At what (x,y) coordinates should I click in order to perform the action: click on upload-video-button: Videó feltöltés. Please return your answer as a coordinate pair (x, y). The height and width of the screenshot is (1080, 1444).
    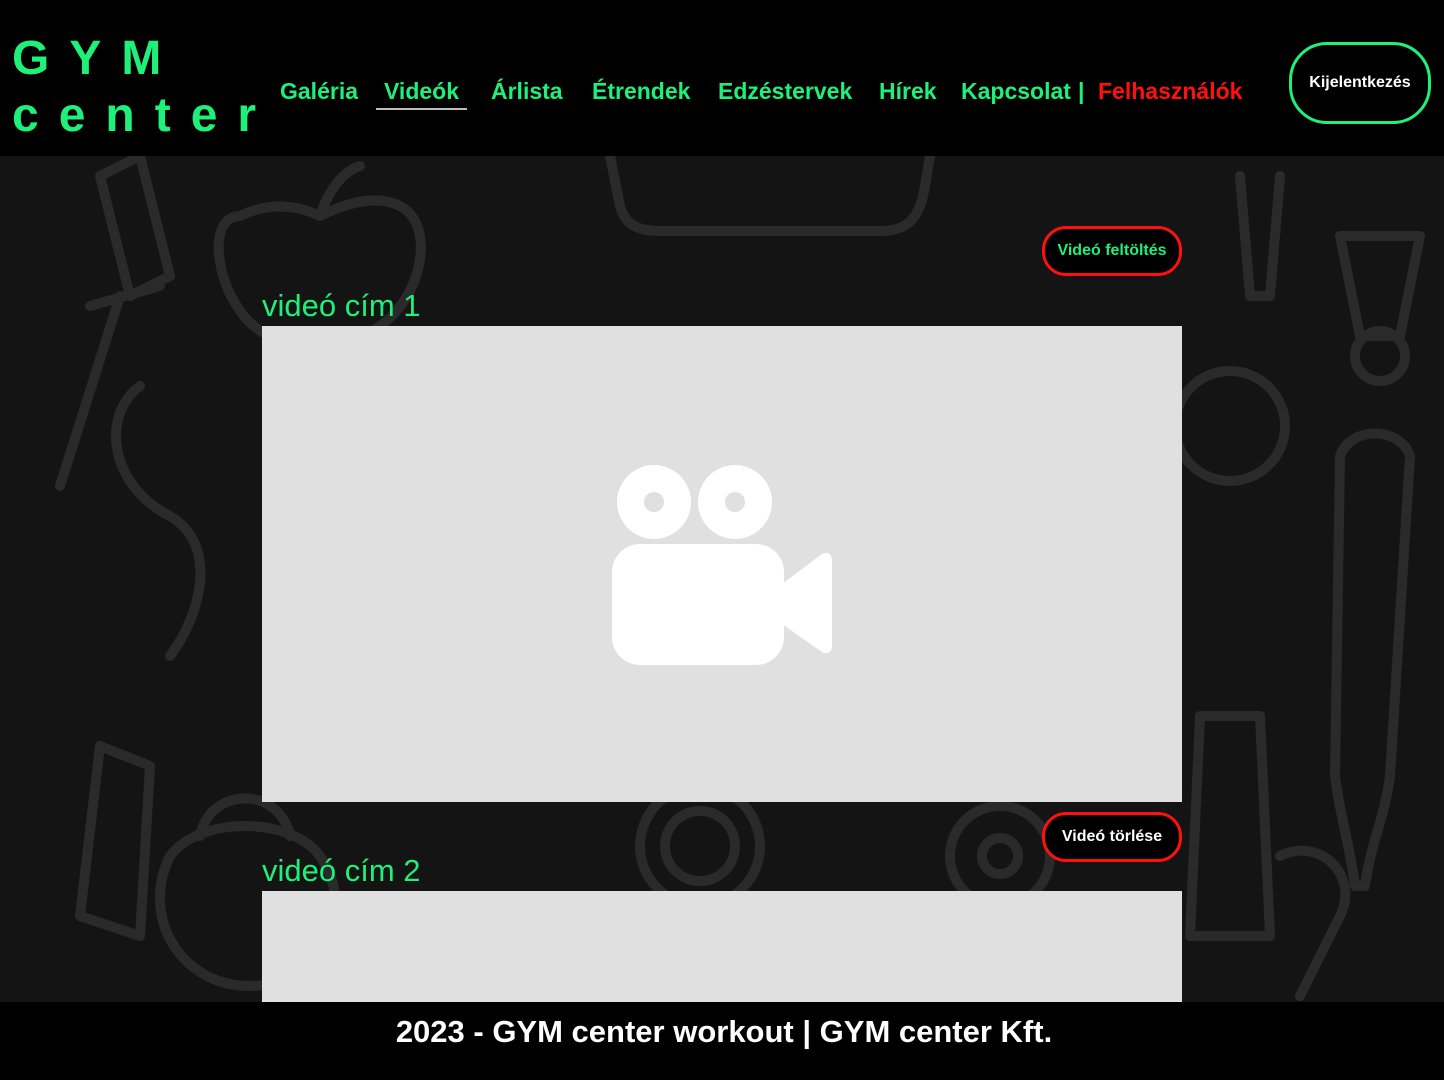
    Looking at the image, I should click on (1112, 251).